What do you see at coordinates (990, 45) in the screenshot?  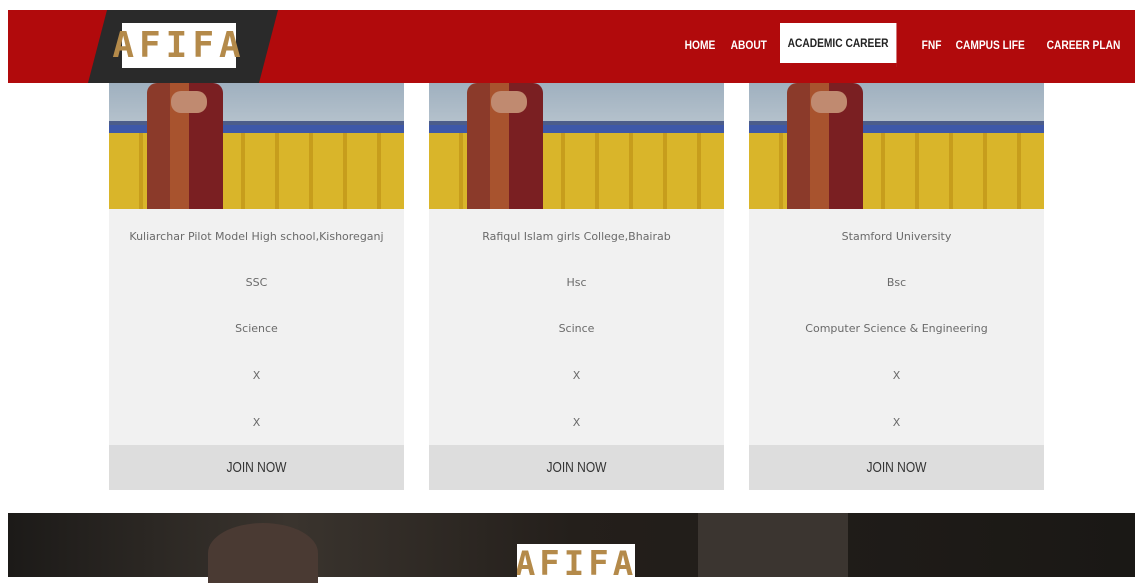 I see `nav-campus-life: CAMPUS LIFE` at bounding box center [990, 45].